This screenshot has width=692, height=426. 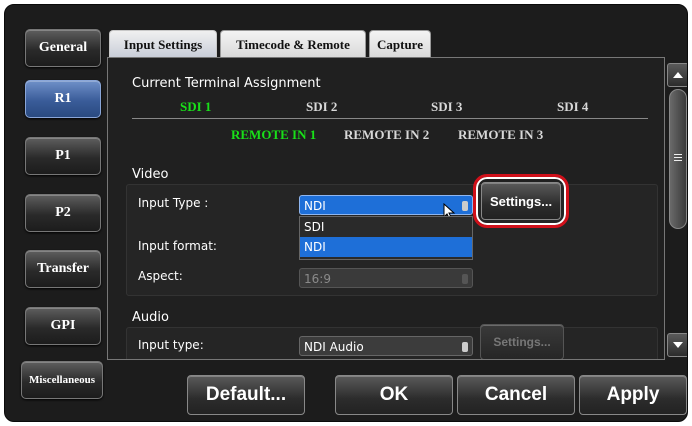 I want to click on sidebar-item-general: General, so click(x=63, y=48).